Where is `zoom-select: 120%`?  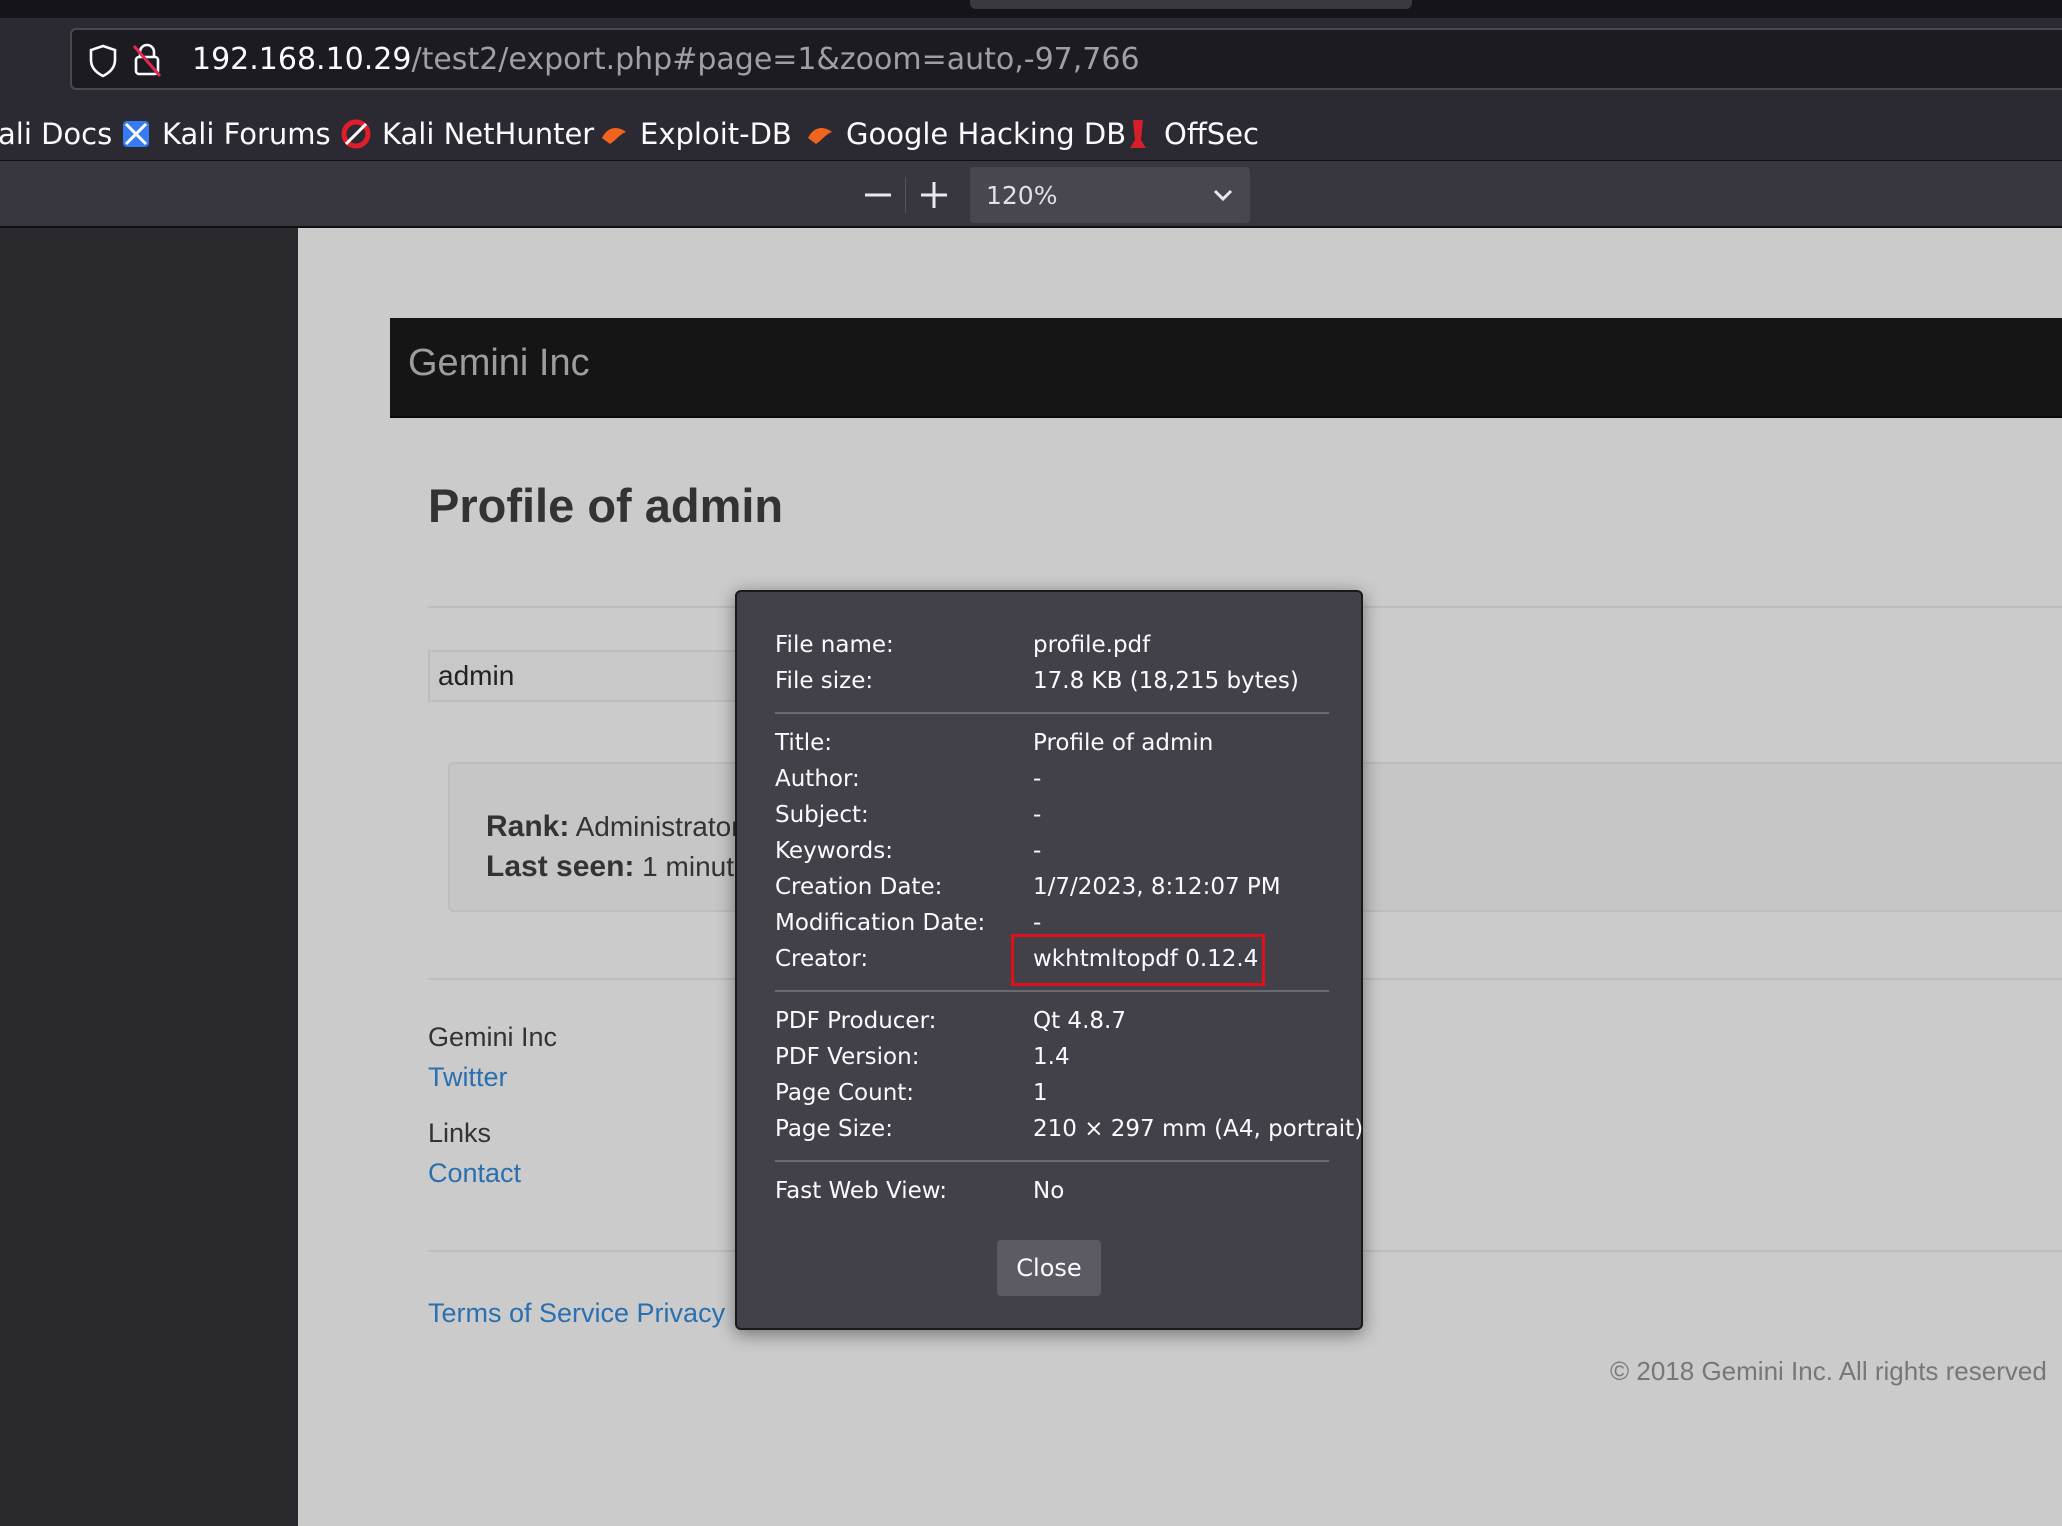 zoom-select: 120% is located at coordinates (1110, 195).